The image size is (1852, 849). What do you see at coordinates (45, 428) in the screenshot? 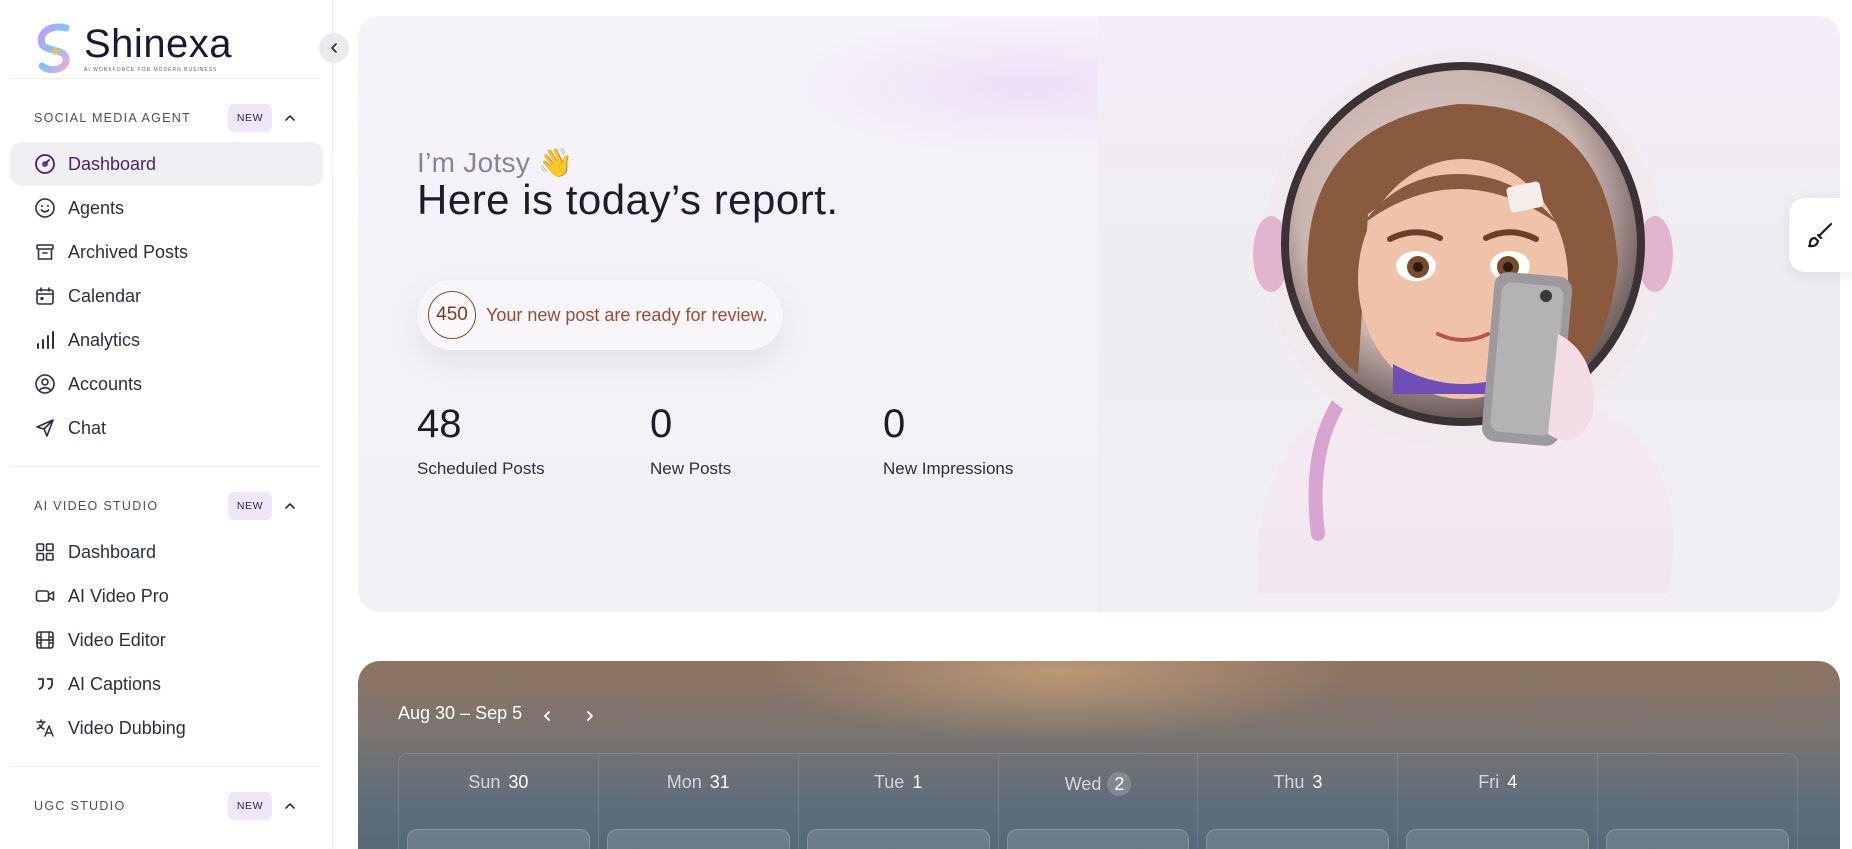
I see `send-icon` at bounding box center [45, 428].